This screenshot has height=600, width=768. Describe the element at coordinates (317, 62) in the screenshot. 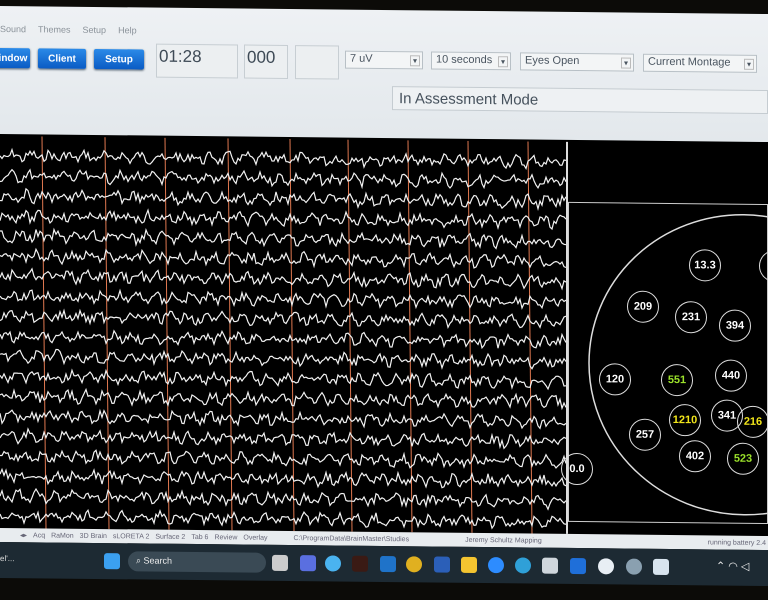

I see `blank-readout` at that location.